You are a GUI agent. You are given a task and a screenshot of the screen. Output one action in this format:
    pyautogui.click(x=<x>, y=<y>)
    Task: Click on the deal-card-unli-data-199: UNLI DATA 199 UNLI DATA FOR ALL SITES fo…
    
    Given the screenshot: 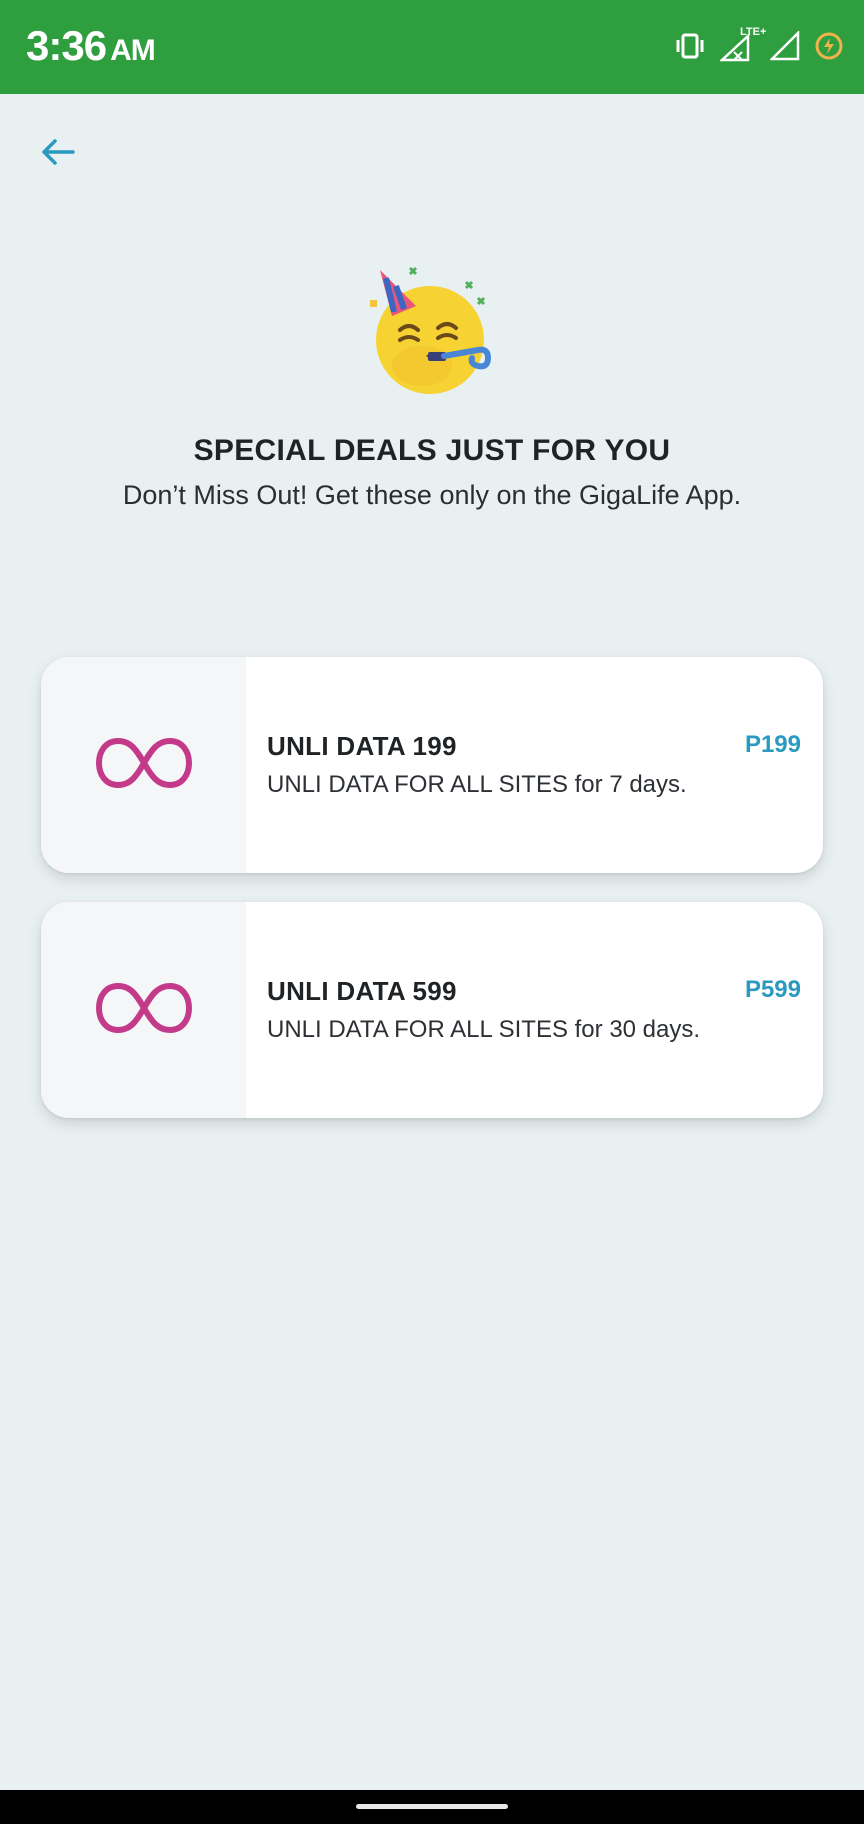 What is the action you would take?
    pyautogui.click(x=432, y=765)
    